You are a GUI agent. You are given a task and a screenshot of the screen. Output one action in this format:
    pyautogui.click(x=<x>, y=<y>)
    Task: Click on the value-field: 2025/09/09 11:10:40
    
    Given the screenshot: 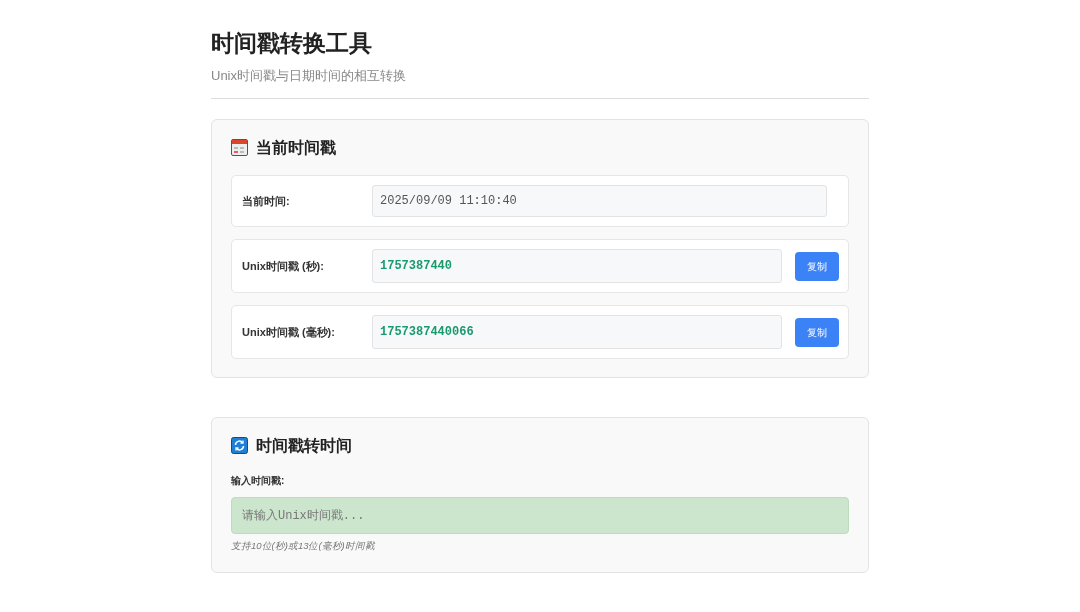 What is the action you would take?
    pyautogui.click(x=599, y=201)
    